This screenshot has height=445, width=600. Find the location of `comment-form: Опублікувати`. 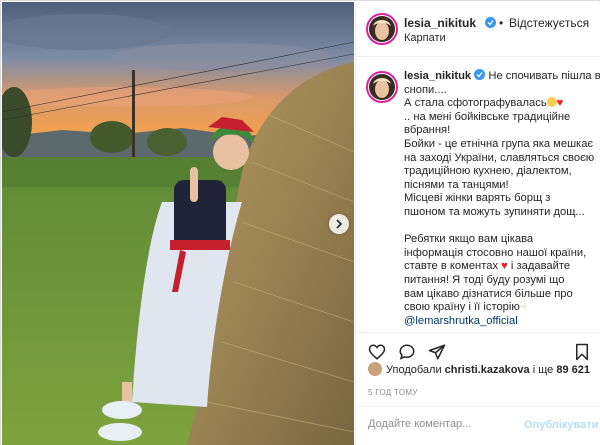

comment-form: Опублікувати is located at coordinates (478, 425).